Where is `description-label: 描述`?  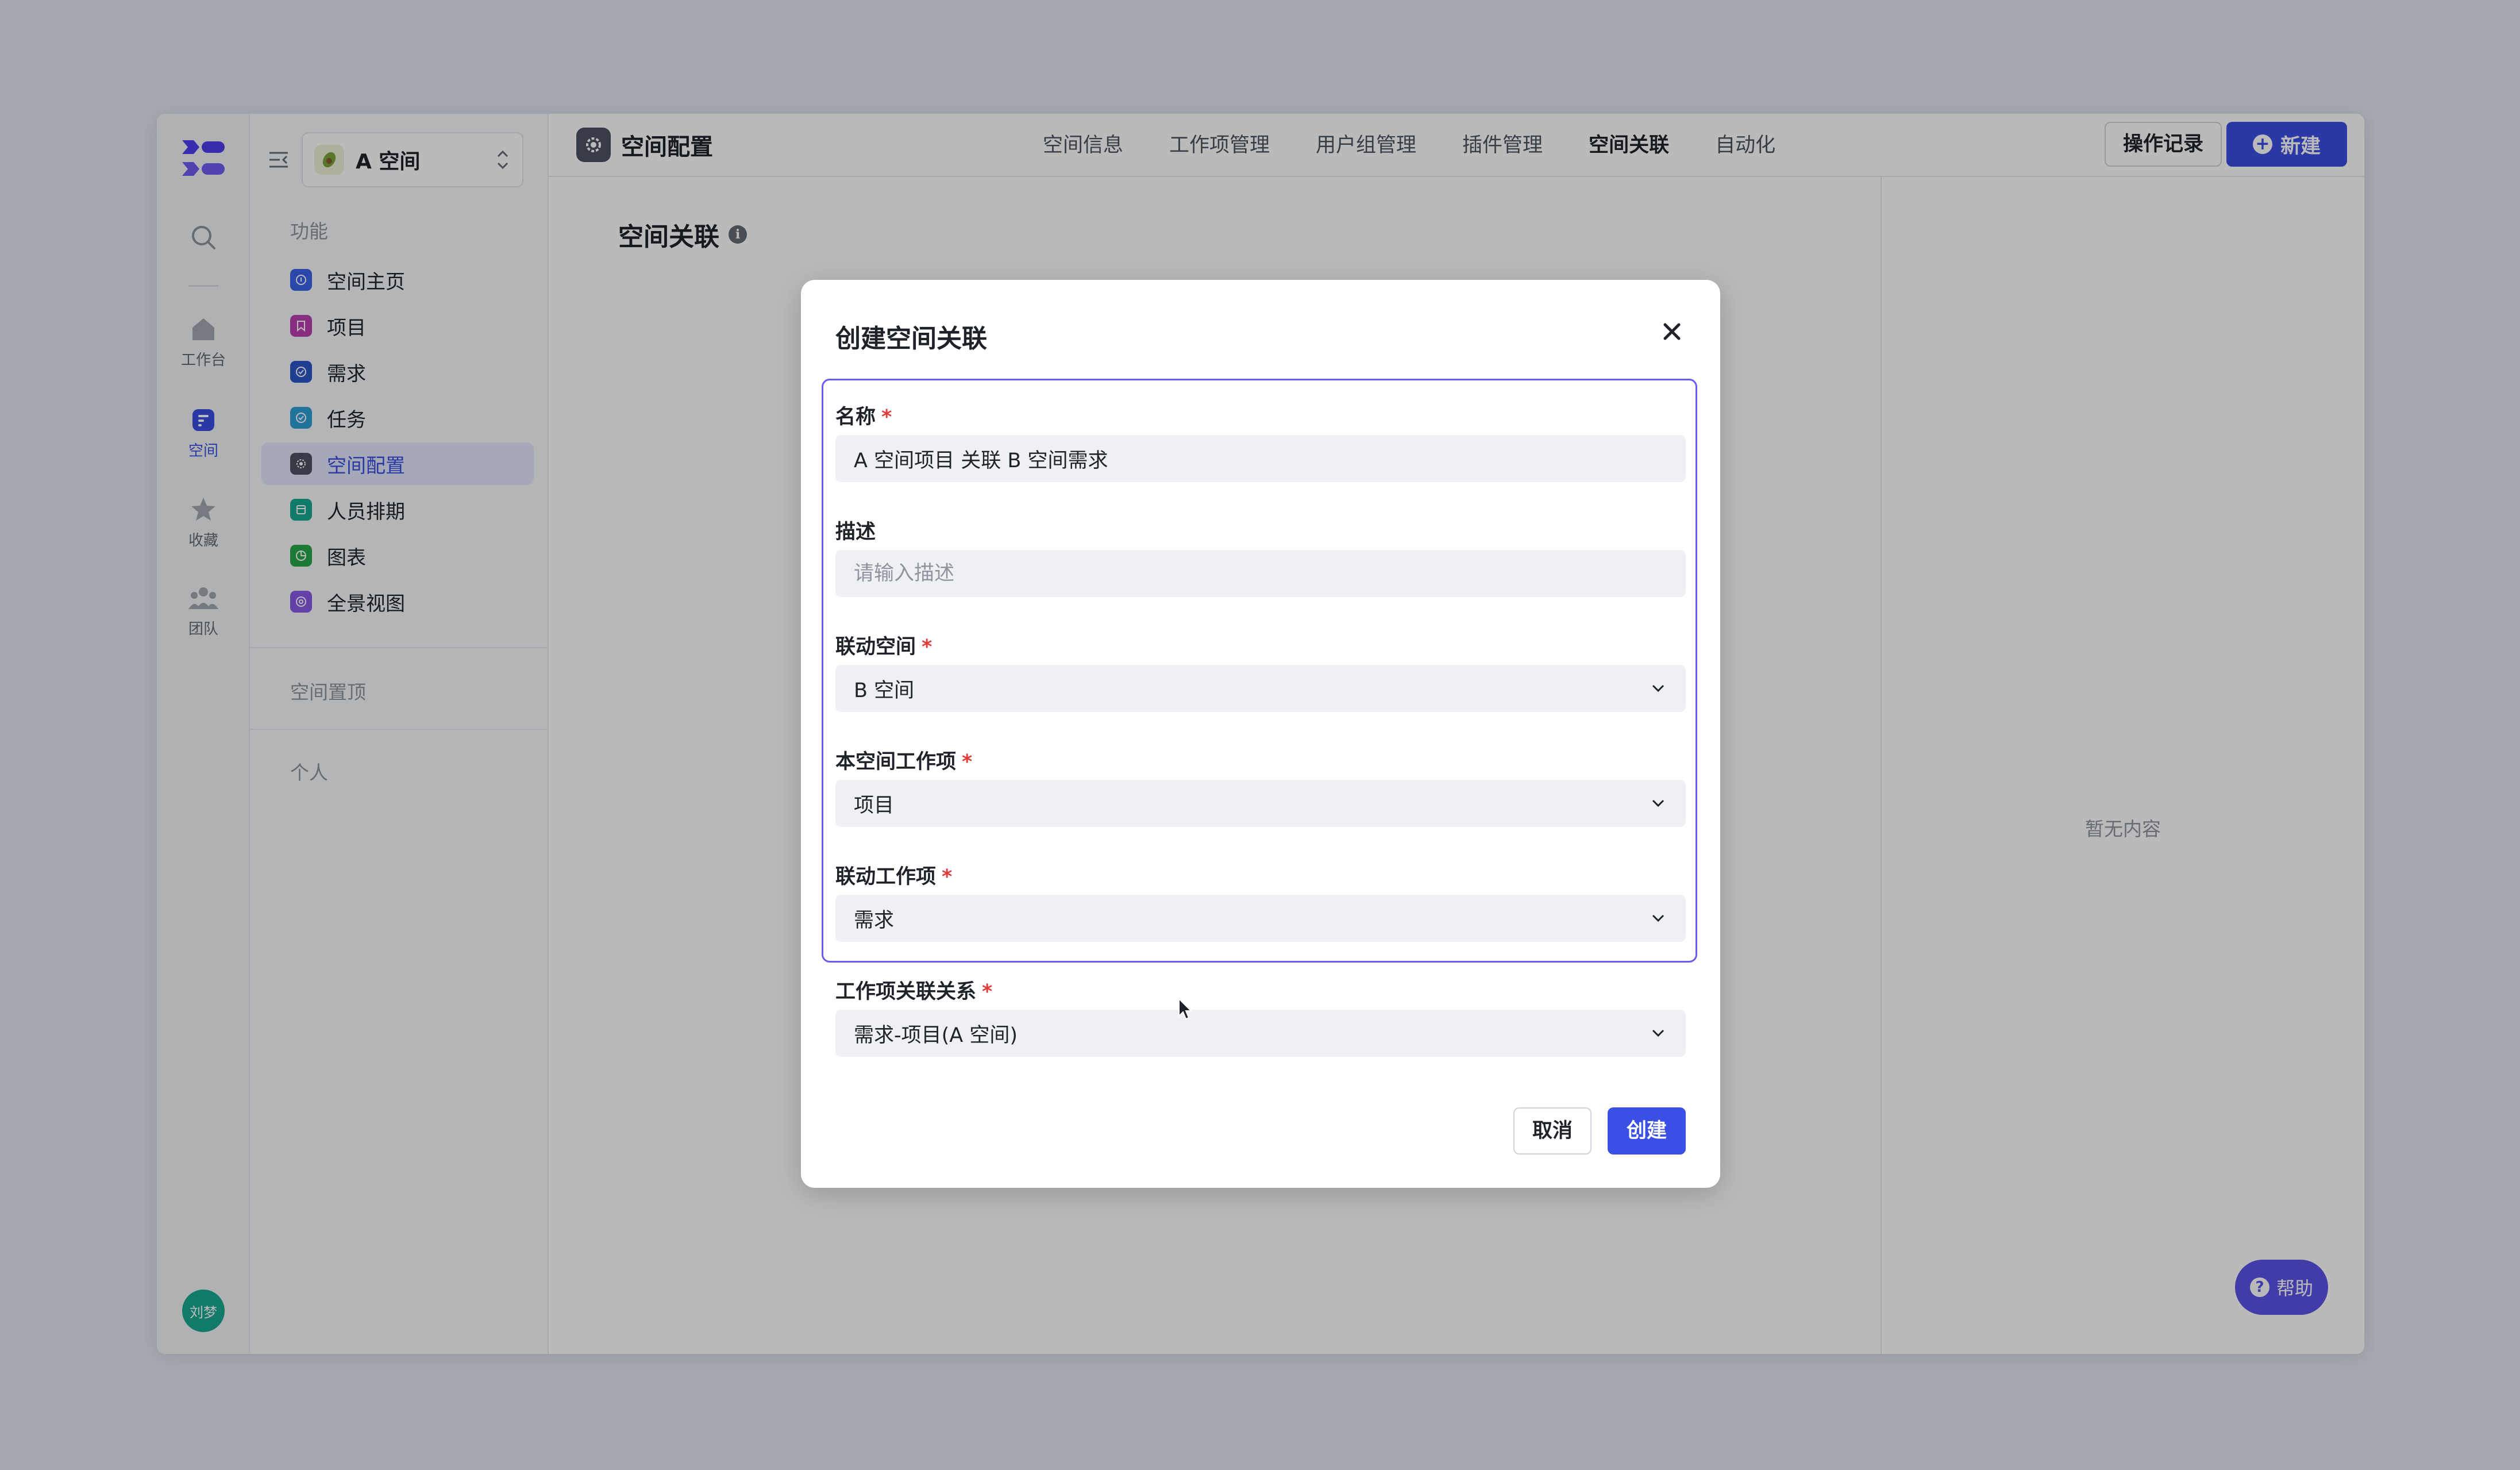 description-label: 描述 is located at coordinates (856, 532).